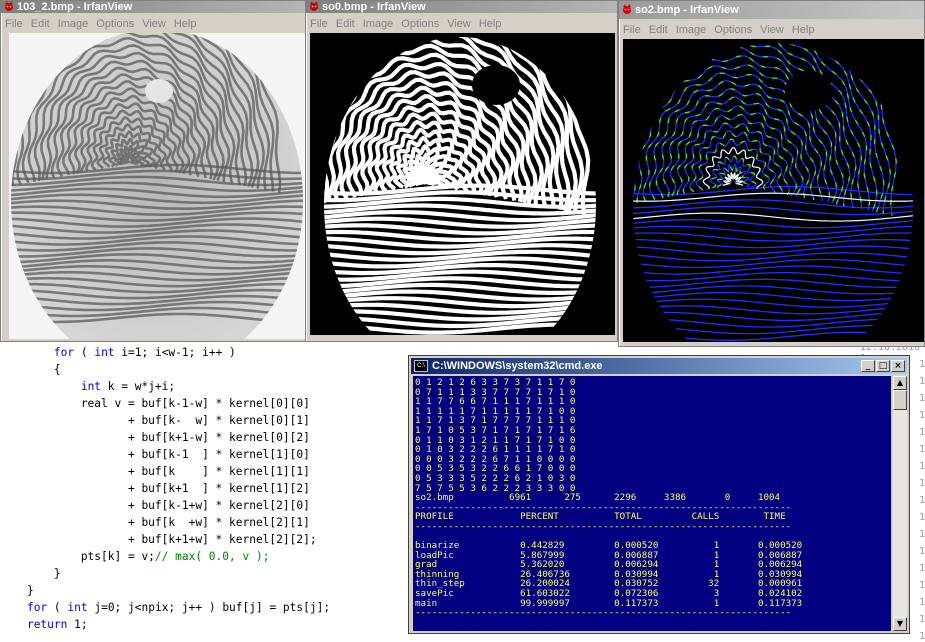 This screenshot has width=925, height=642. What do you see at coordinates (138, 386) in the screenshot?
I see `code-text: k = w*j+i;` at bounding box center [138, 386].